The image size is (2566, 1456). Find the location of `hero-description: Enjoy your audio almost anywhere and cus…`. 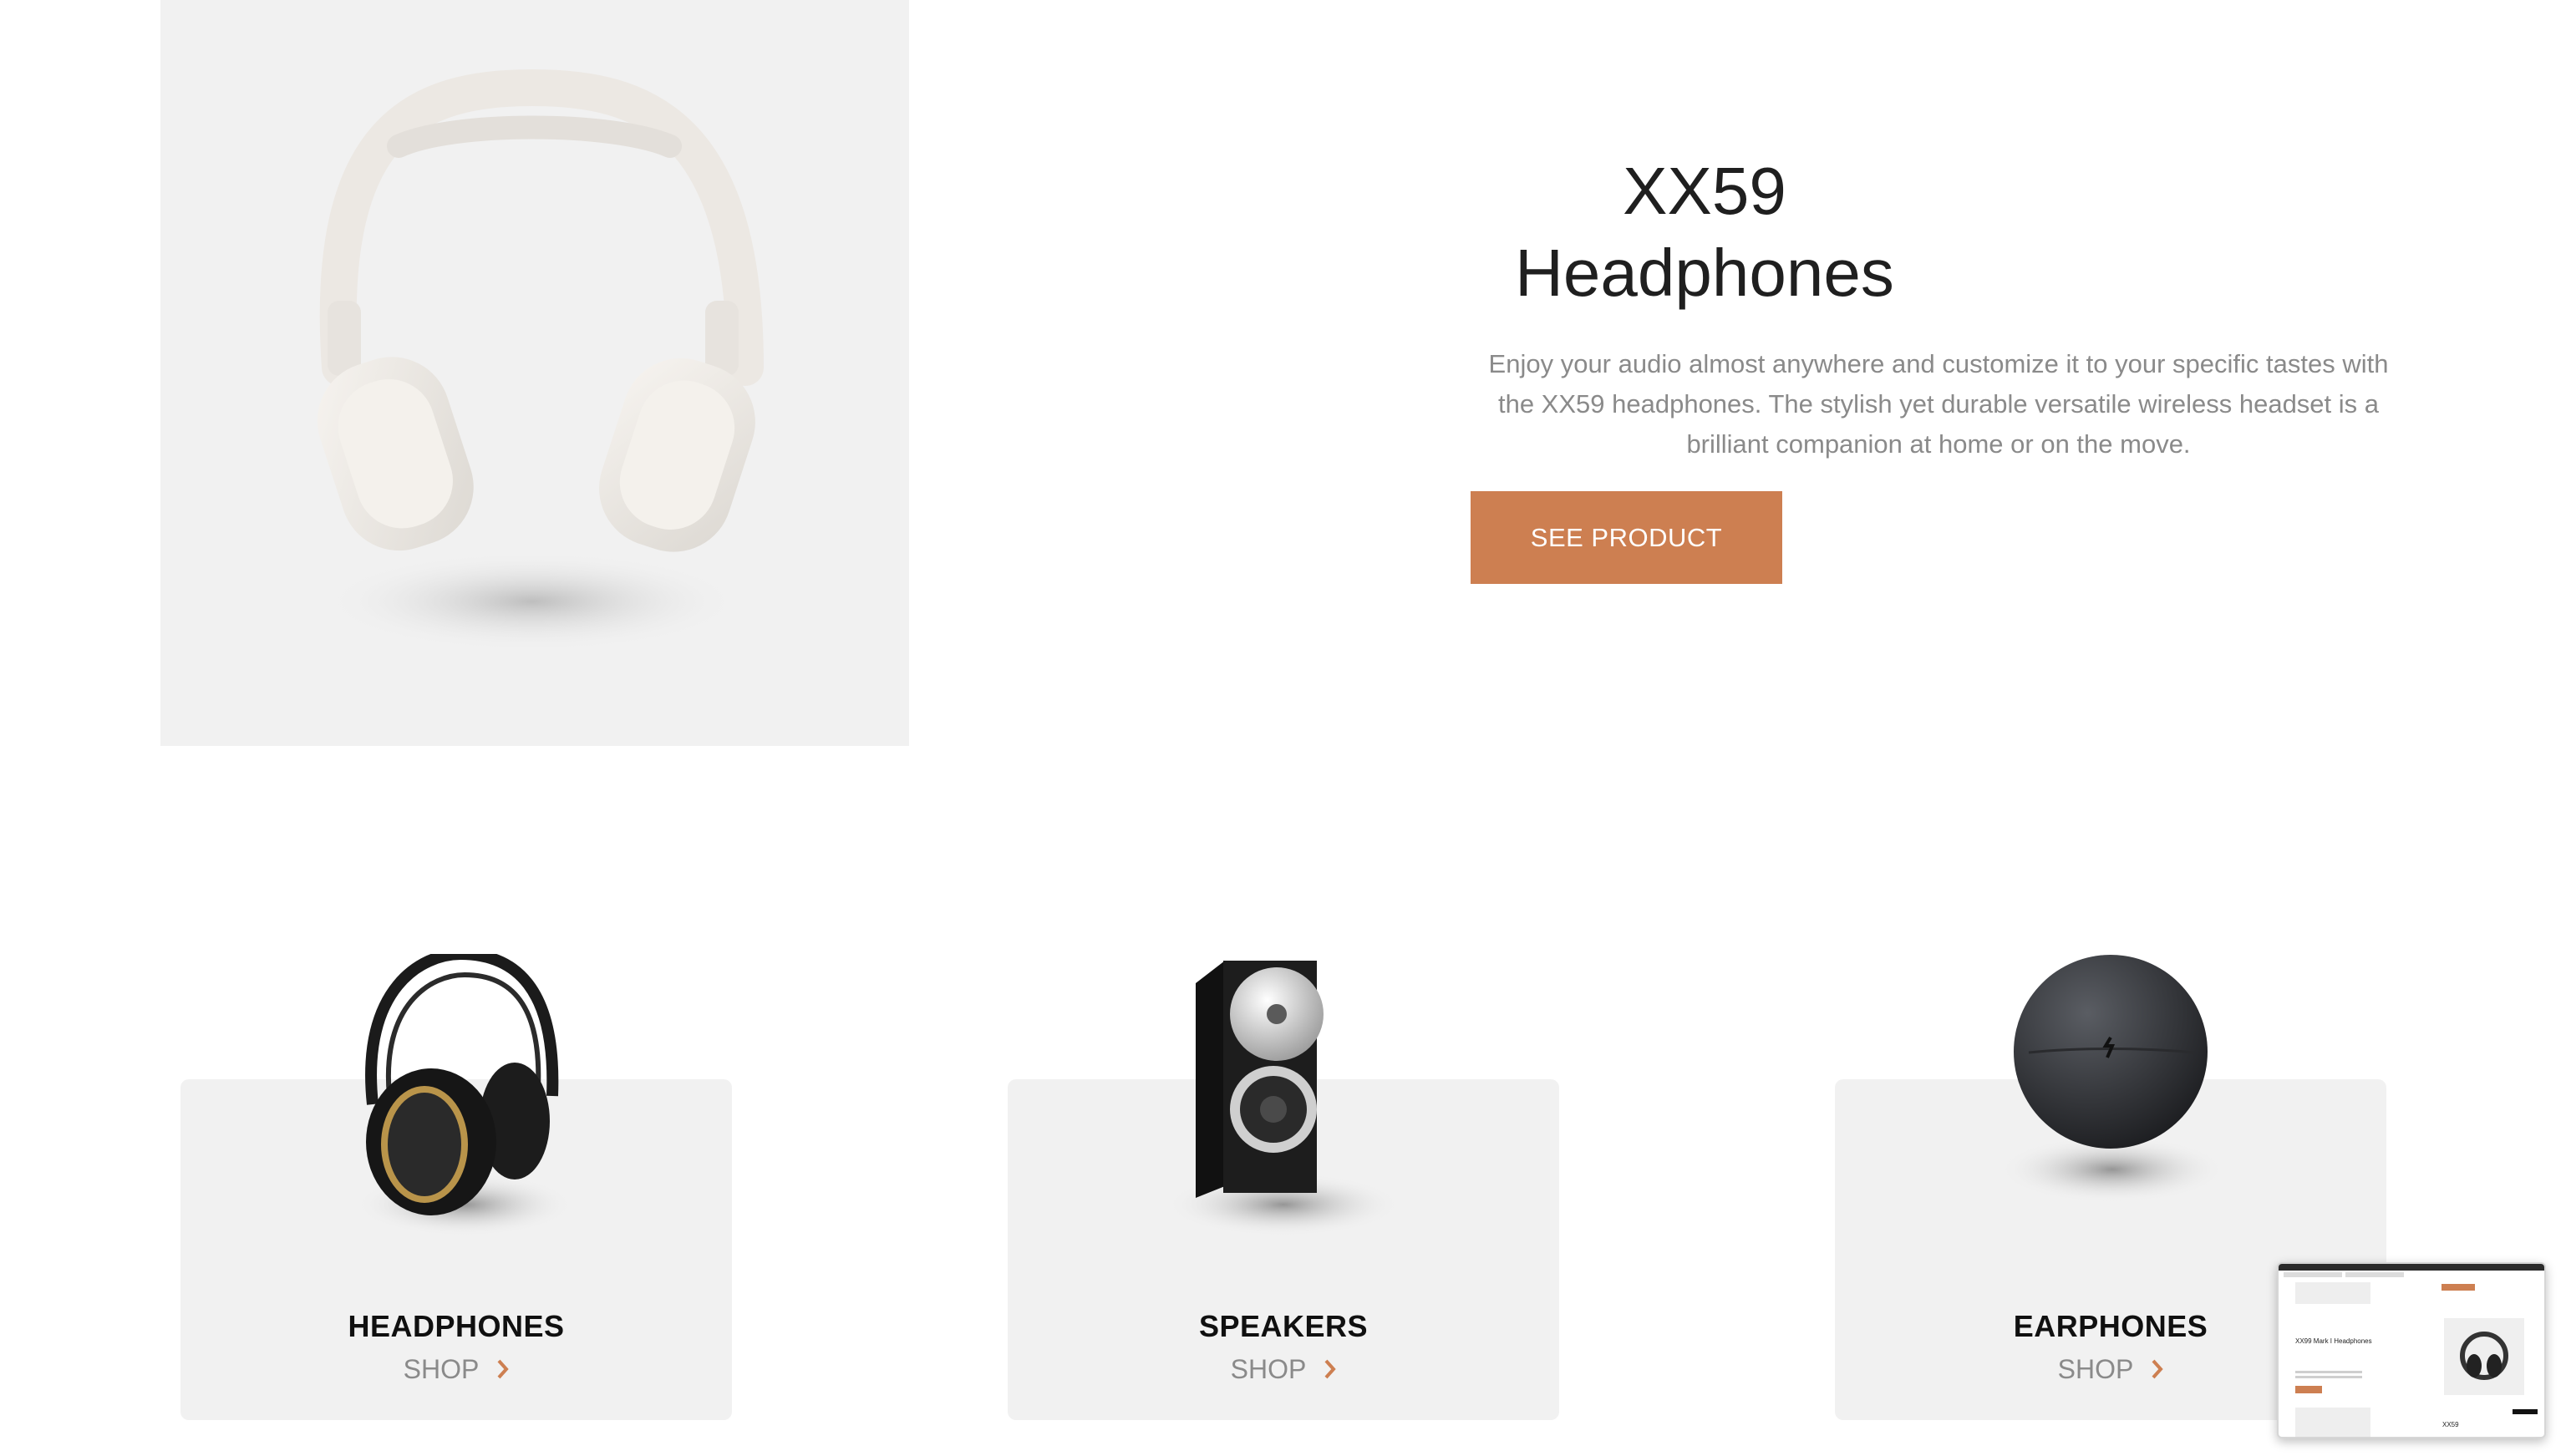

hero-description: Enjoy your audio almost anywhere and cus… is located at coordinates (1938, 404).